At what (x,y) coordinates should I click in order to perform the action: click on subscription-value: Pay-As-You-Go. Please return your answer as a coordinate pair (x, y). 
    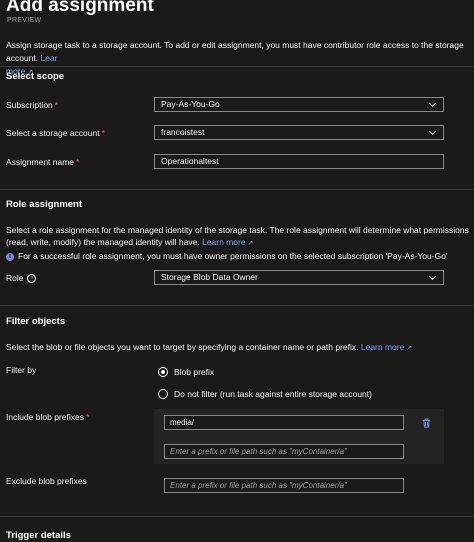
    Looking at the image, I should click on (190, 104).